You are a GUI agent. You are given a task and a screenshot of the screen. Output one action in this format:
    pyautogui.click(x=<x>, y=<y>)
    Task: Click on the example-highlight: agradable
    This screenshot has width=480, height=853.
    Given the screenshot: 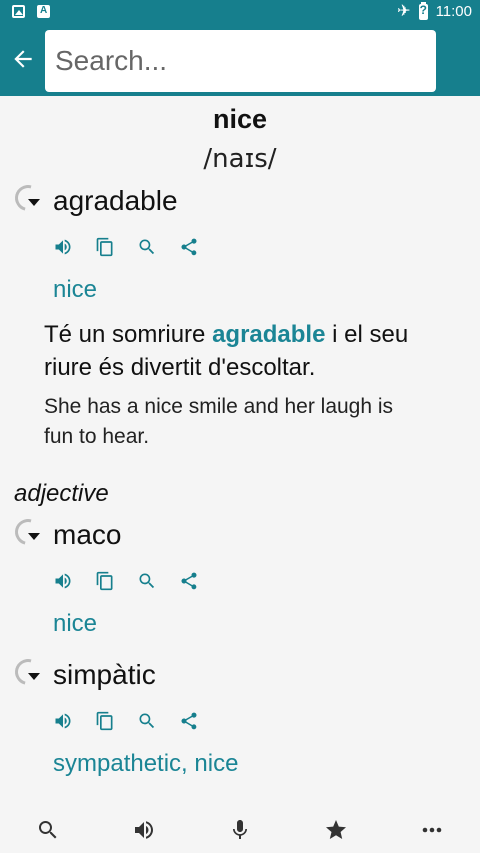 What is the action you would take?
    pyautogui.click(x=269, y=334)
    